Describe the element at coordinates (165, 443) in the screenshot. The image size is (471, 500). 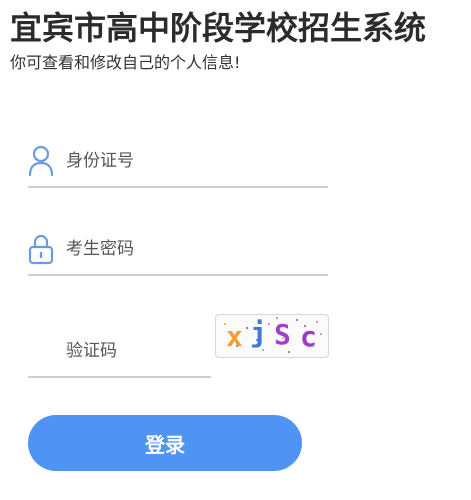
I see `login-button: 登录` at that location.